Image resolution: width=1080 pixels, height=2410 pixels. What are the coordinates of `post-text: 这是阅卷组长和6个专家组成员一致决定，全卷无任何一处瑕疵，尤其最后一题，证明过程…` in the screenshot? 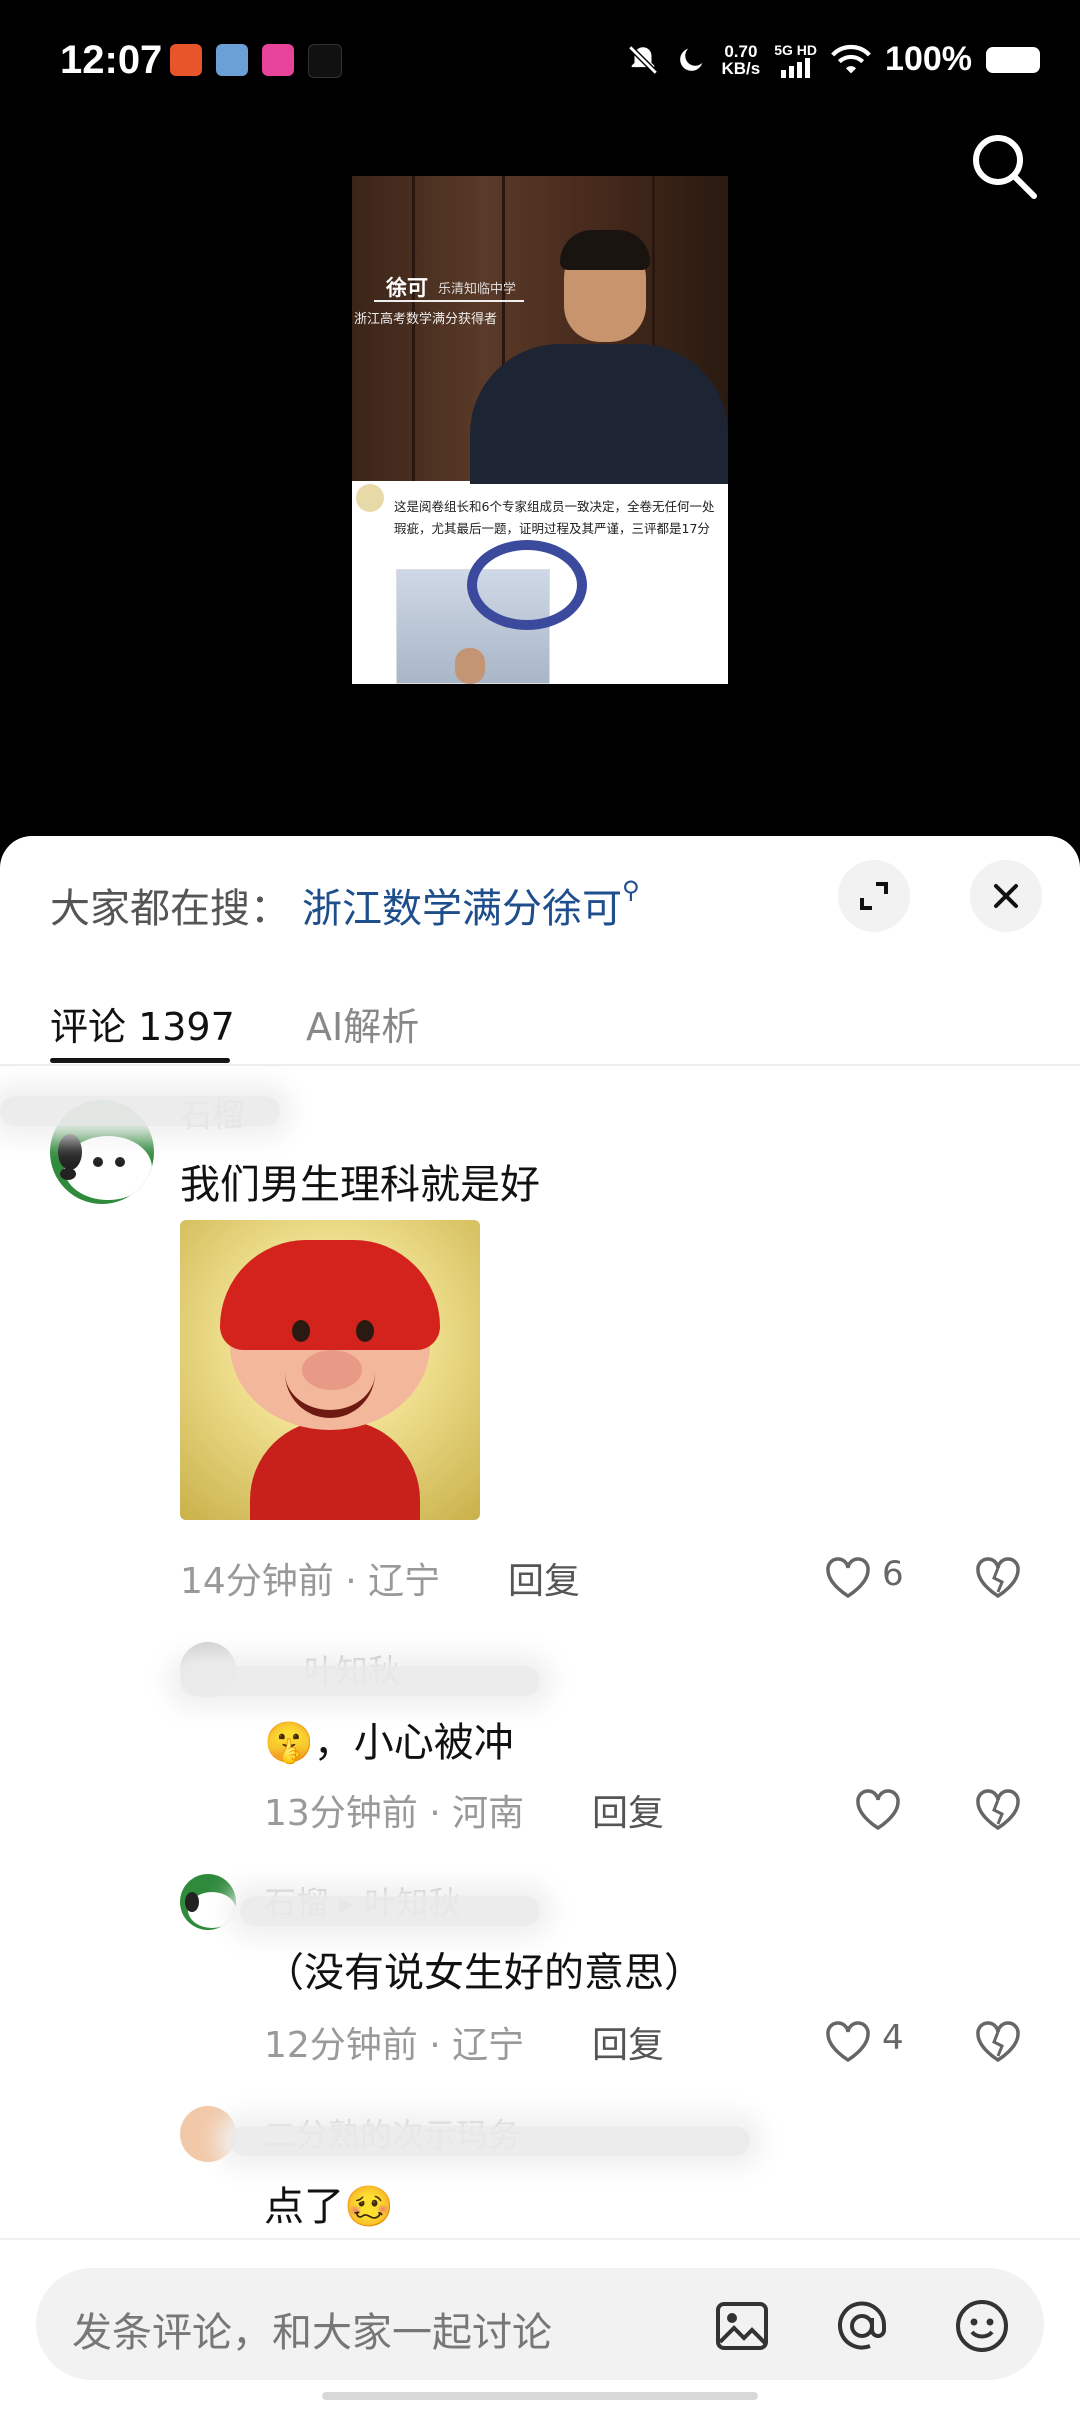 It's located at (554, 517).